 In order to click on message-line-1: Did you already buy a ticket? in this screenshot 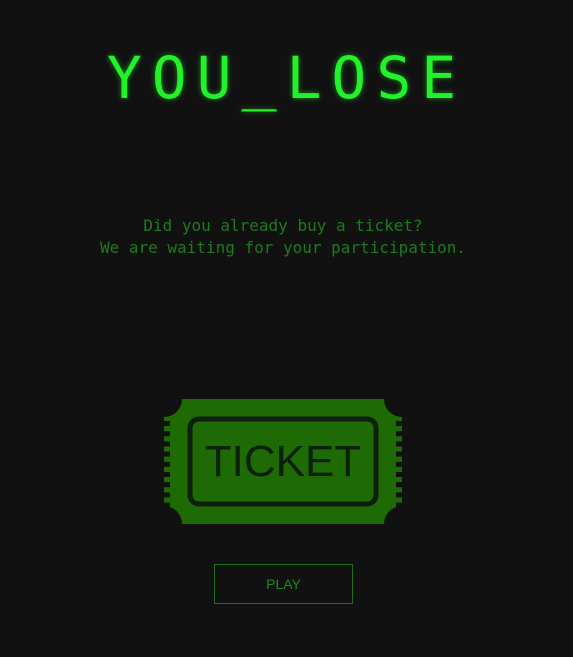, I will do `click(283, 225)`.